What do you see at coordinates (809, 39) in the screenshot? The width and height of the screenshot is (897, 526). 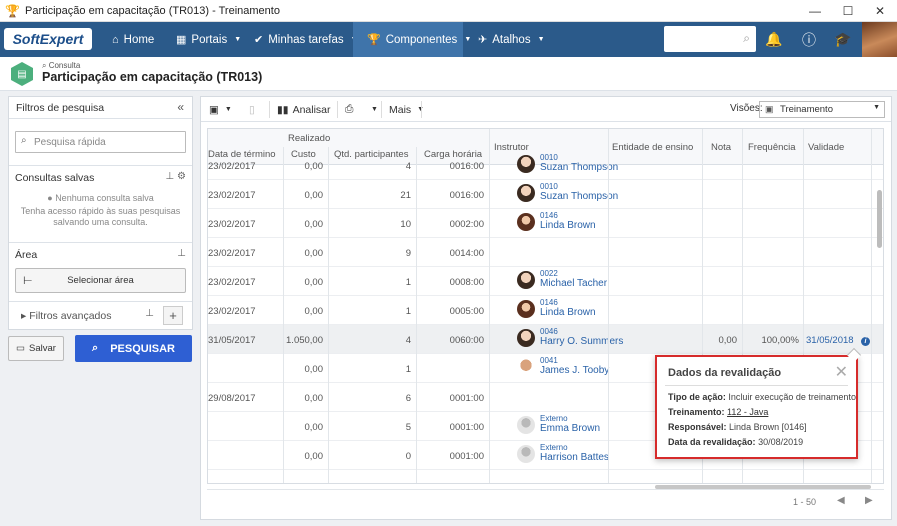 I see `help-icon: ⓘ` at bounding box center [809, 39].